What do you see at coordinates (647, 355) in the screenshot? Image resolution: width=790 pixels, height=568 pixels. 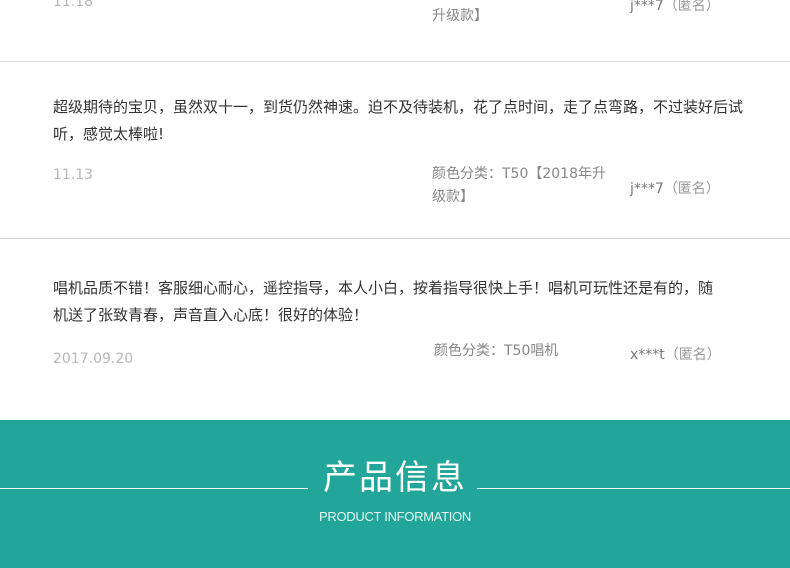 I see `review-user-name: x***t` at bounding box center [647, 355].